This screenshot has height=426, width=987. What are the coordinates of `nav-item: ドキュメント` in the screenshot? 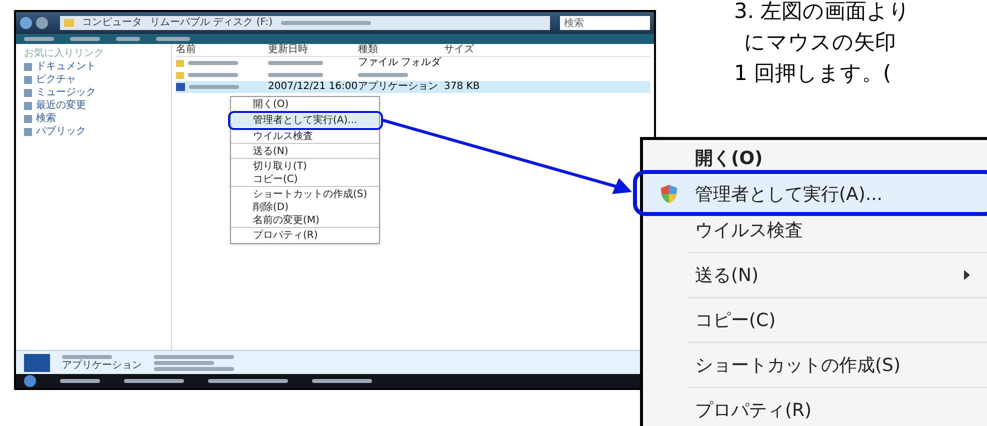 It's located at (93, 67).